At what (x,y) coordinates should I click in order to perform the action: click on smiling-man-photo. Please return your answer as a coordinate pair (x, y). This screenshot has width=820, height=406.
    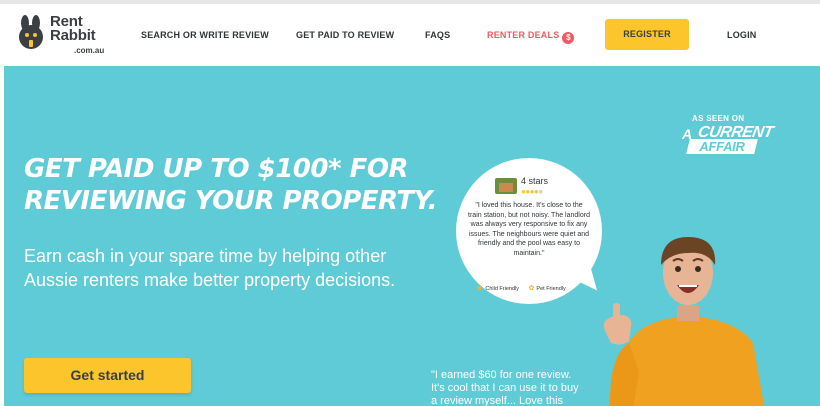
    Looking at the image, I should click on (684, 321).